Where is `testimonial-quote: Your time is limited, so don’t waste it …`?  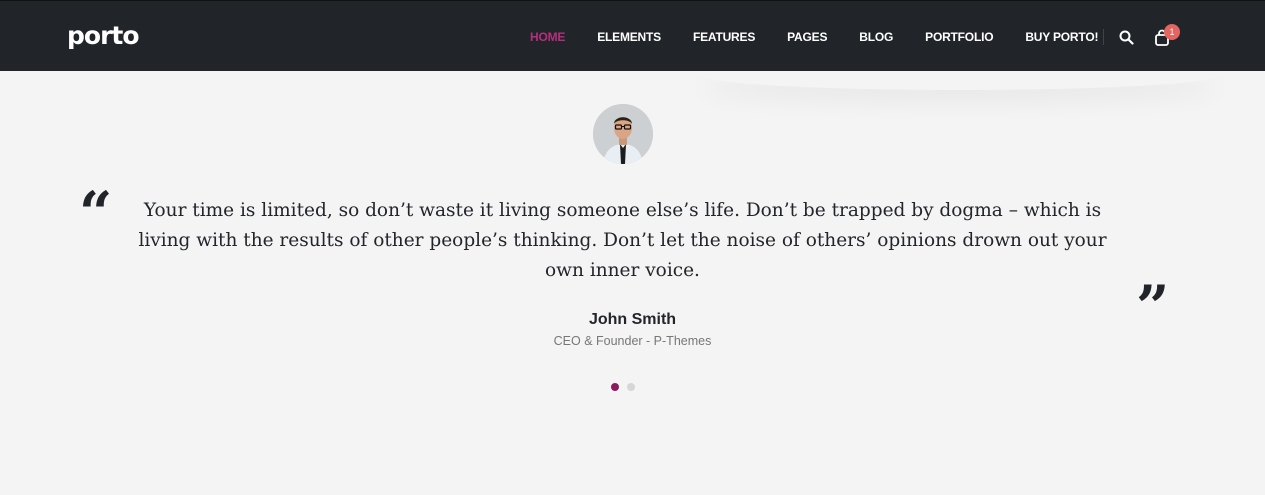
testimonial-quote: Your time is limited, so don’t waste it … is located at coordinates (622, 240).